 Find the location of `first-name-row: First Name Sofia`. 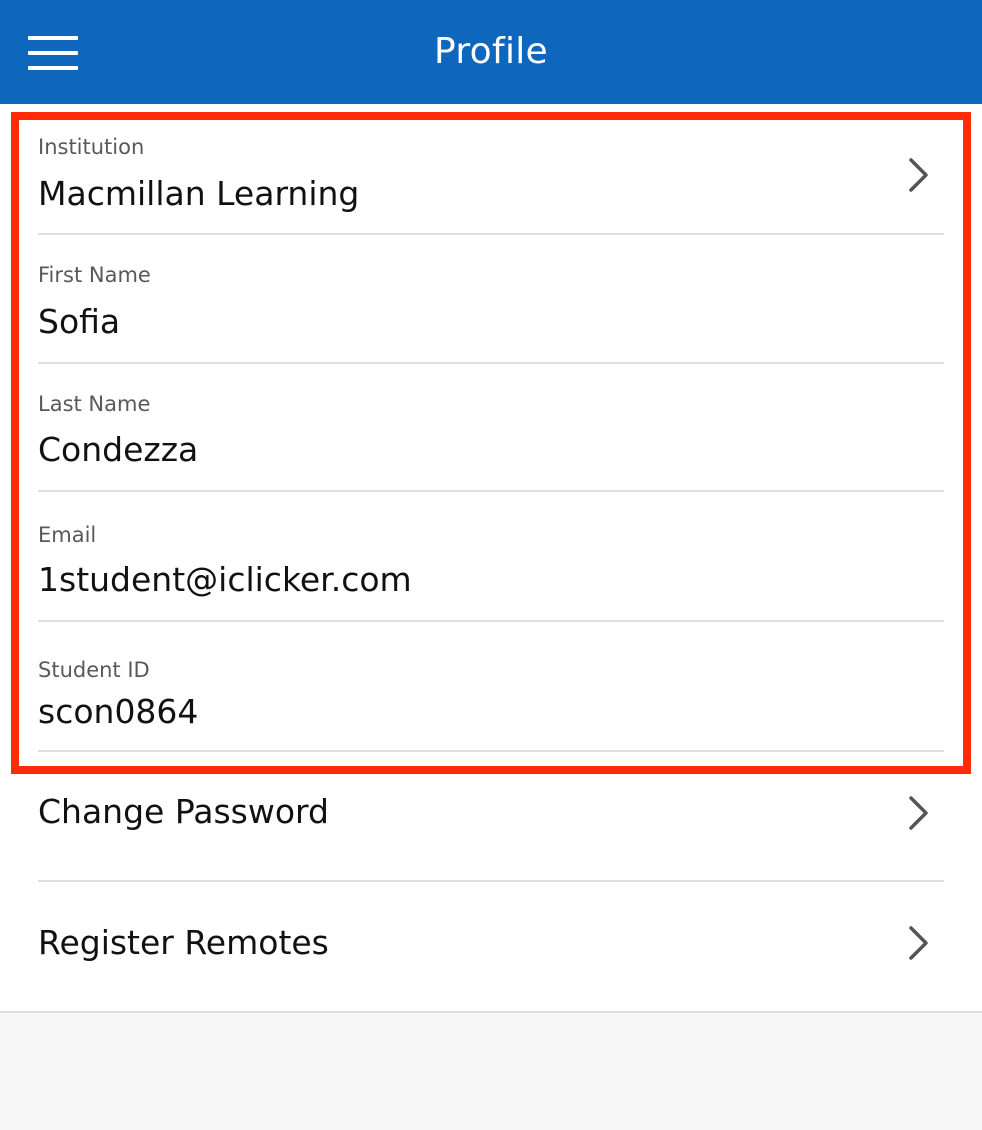

first-name-row: First Name Sofia is located at coordinates (491, 299).